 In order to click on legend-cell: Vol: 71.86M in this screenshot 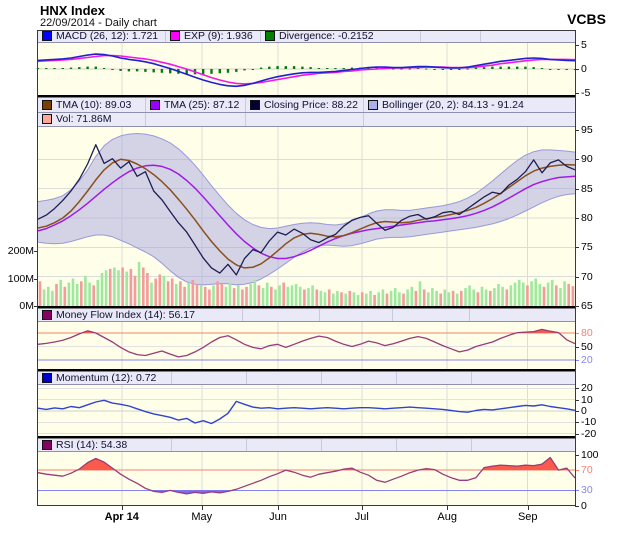, I will do `click(92, 119)`.